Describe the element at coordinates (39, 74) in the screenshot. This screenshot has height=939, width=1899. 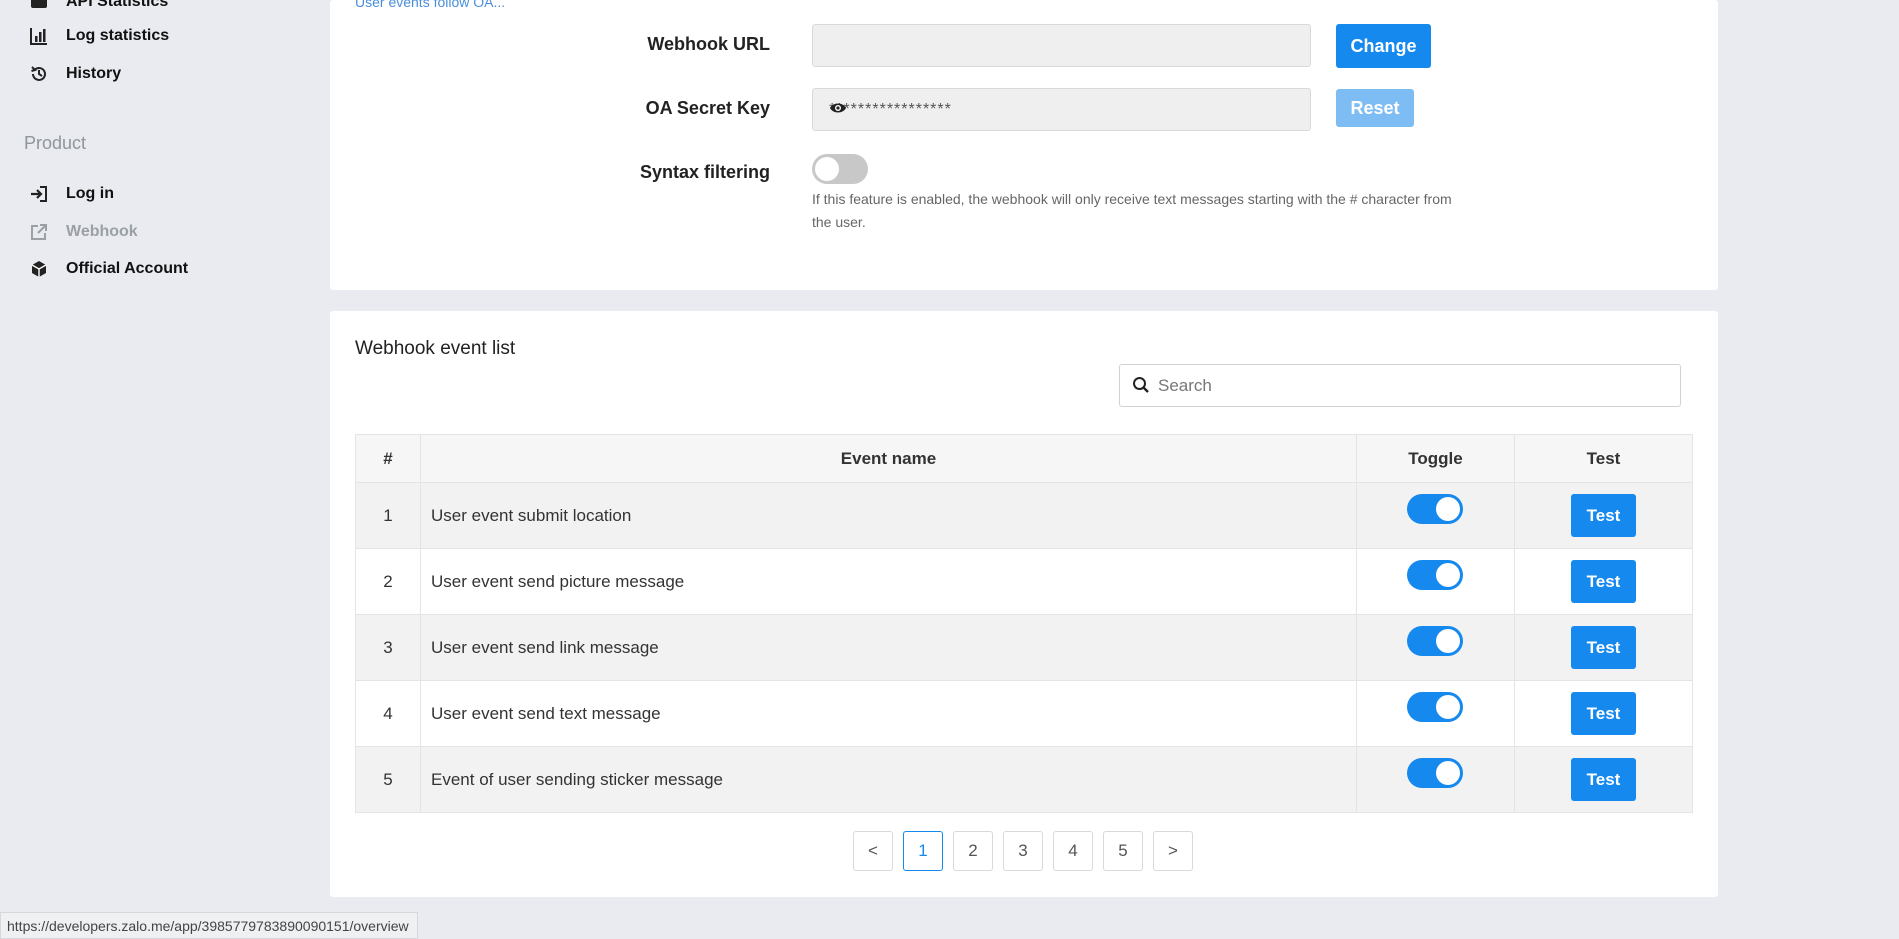
I see `history-icon` at that location.